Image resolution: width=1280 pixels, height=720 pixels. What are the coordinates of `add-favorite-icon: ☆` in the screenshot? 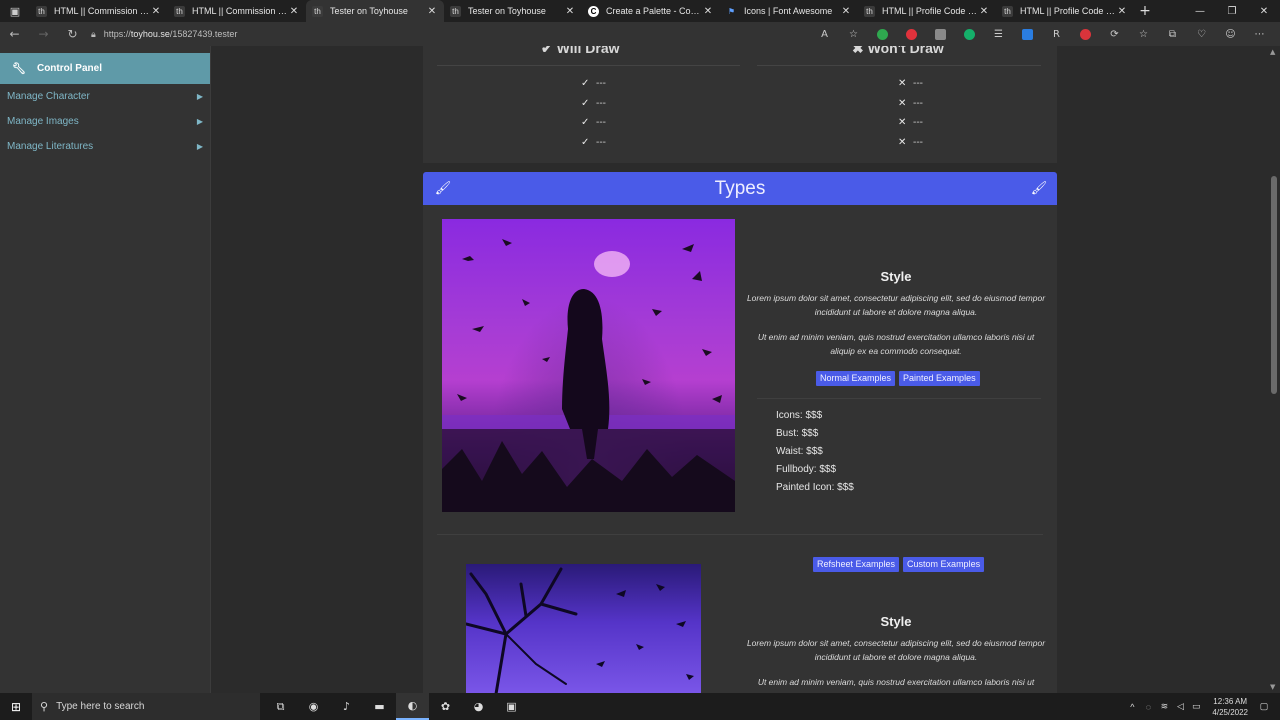 It's located at (853, 34).